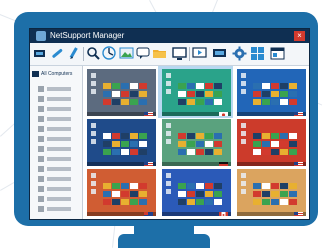 The image size is (326, 248). I want to click on gear-icon, so click(239, 53).